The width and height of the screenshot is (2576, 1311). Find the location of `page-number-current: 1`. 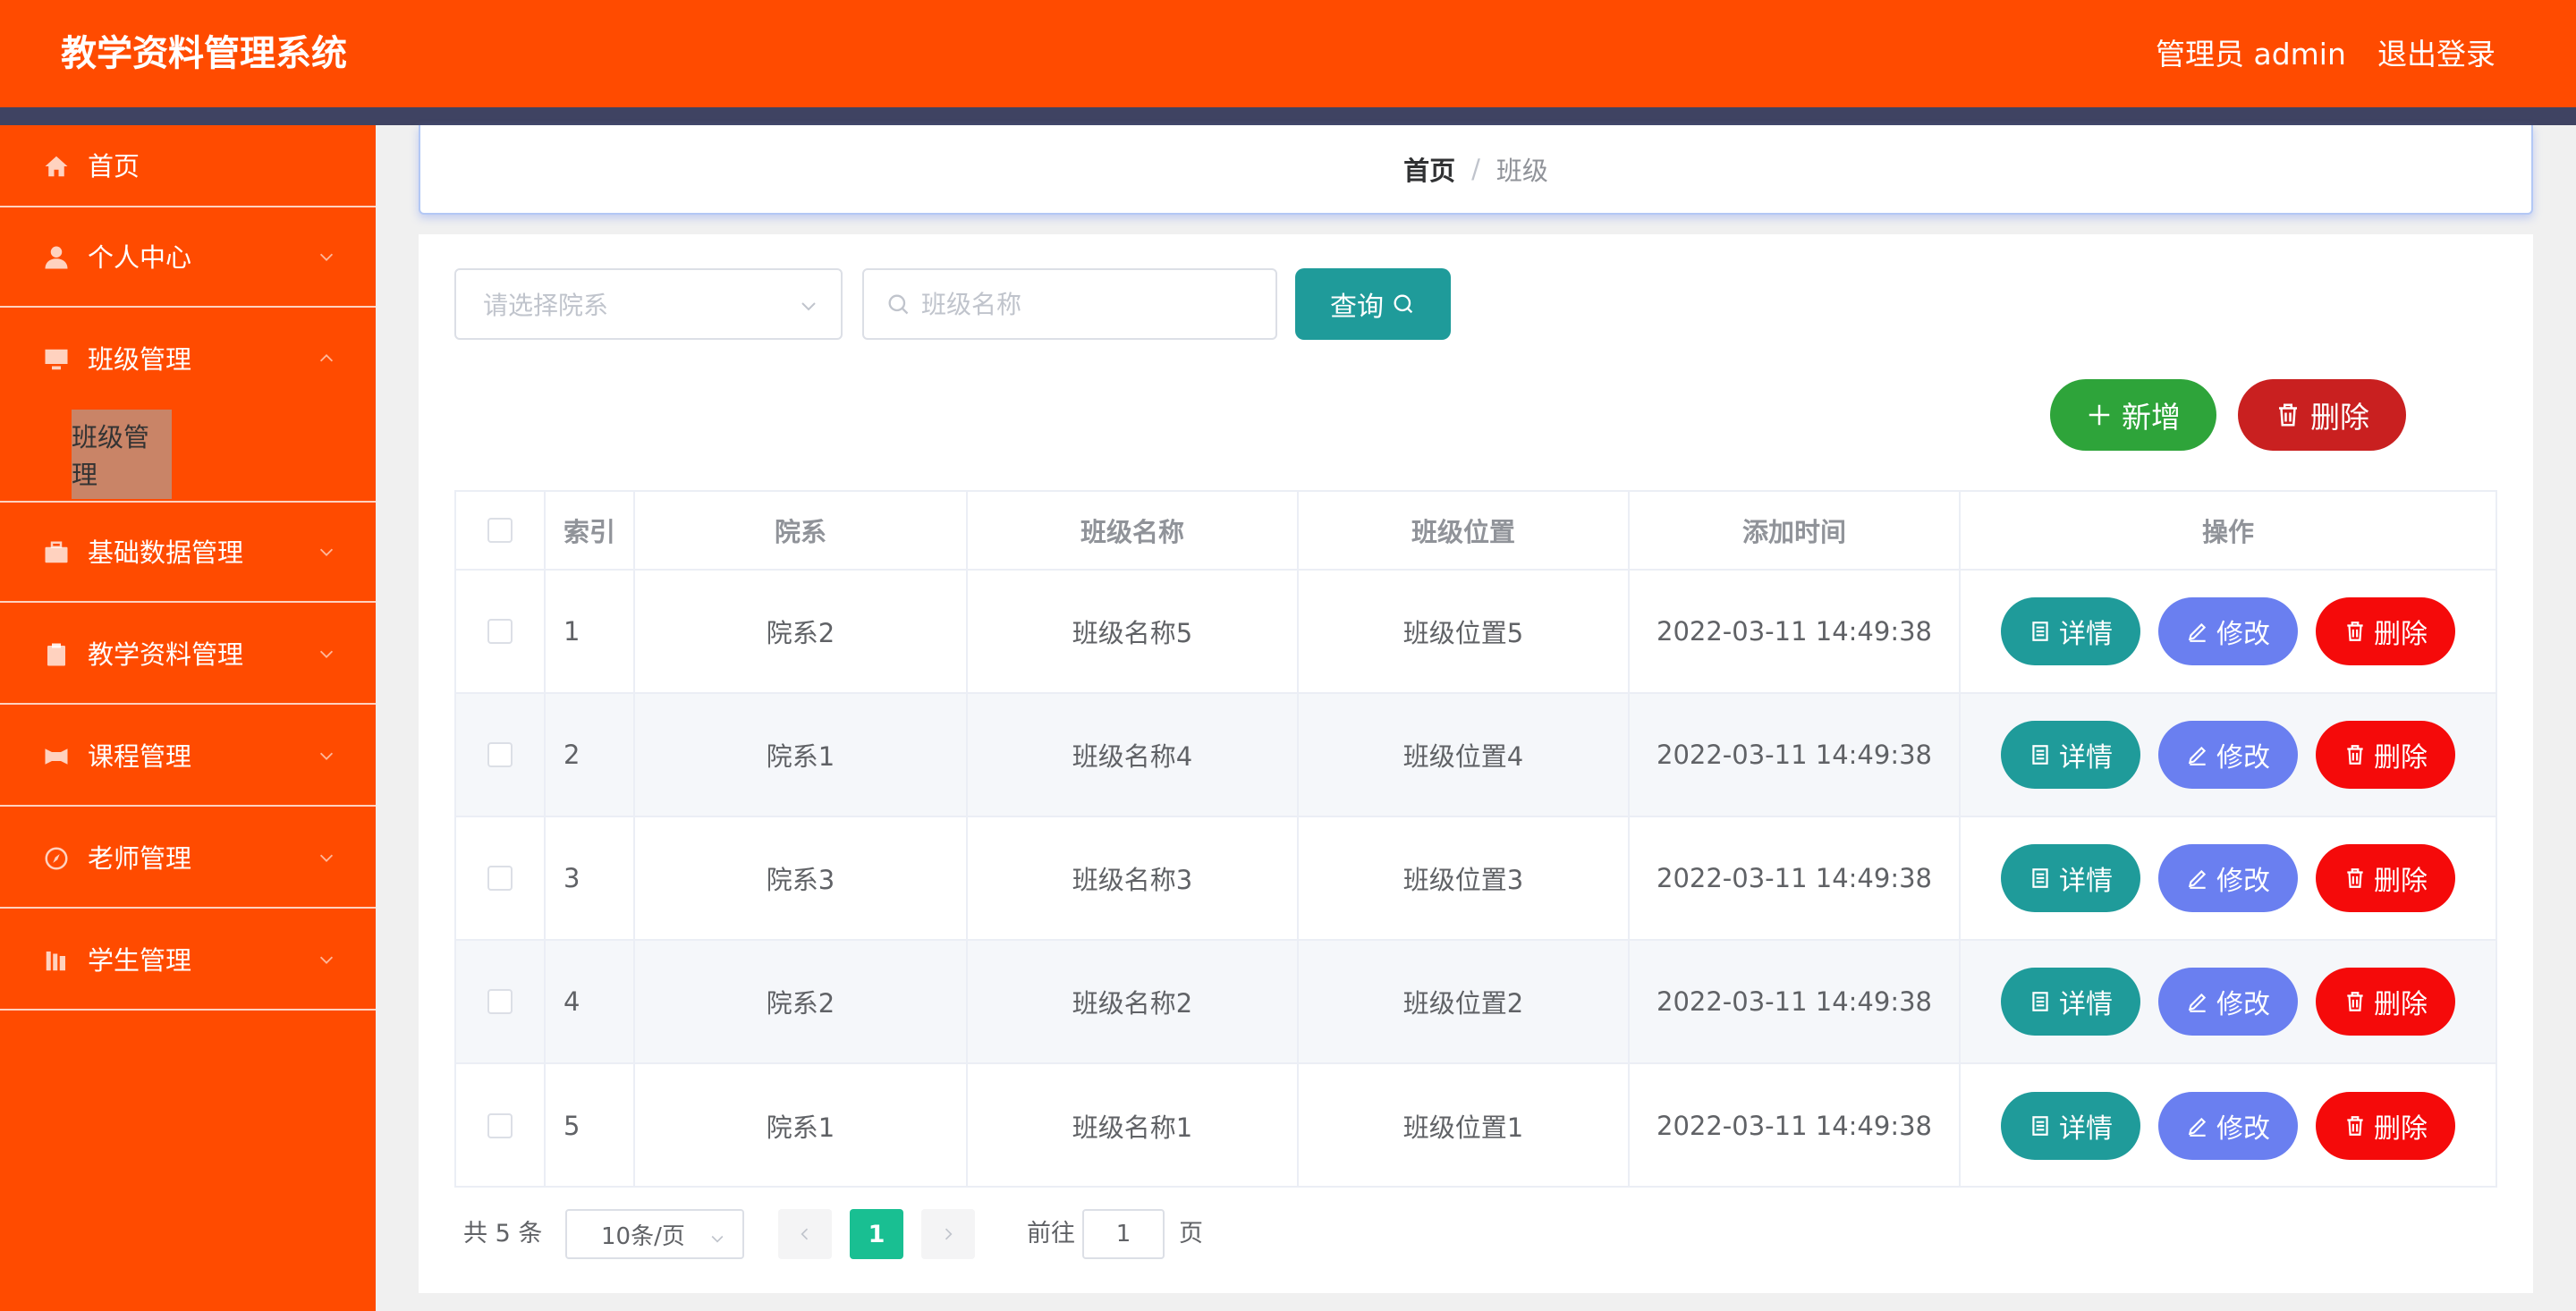

page-number-current: 1 is located at coordinates (876, 1234).